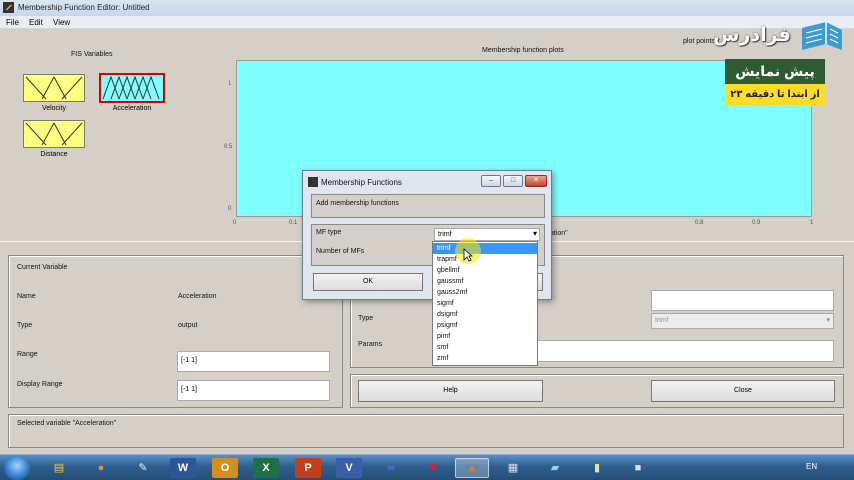  I want to click on mf-name-field, so click(742, 300).